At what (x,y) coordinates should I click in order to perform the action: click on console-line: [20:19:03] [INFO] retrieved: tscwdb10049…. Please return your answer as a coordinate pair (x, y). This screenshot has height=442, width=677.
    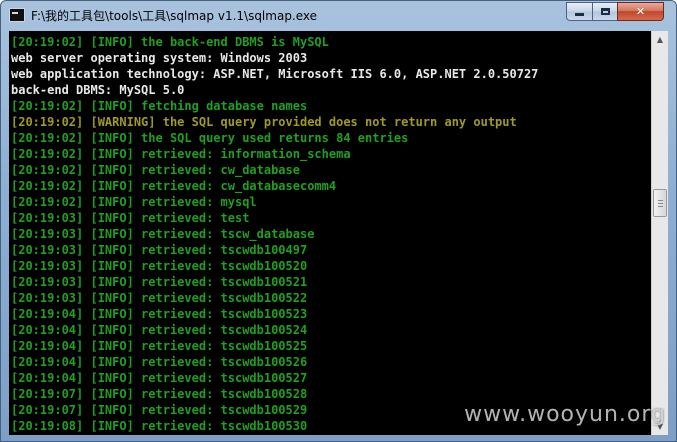
    Looking at the image, I should click on (159, 250).